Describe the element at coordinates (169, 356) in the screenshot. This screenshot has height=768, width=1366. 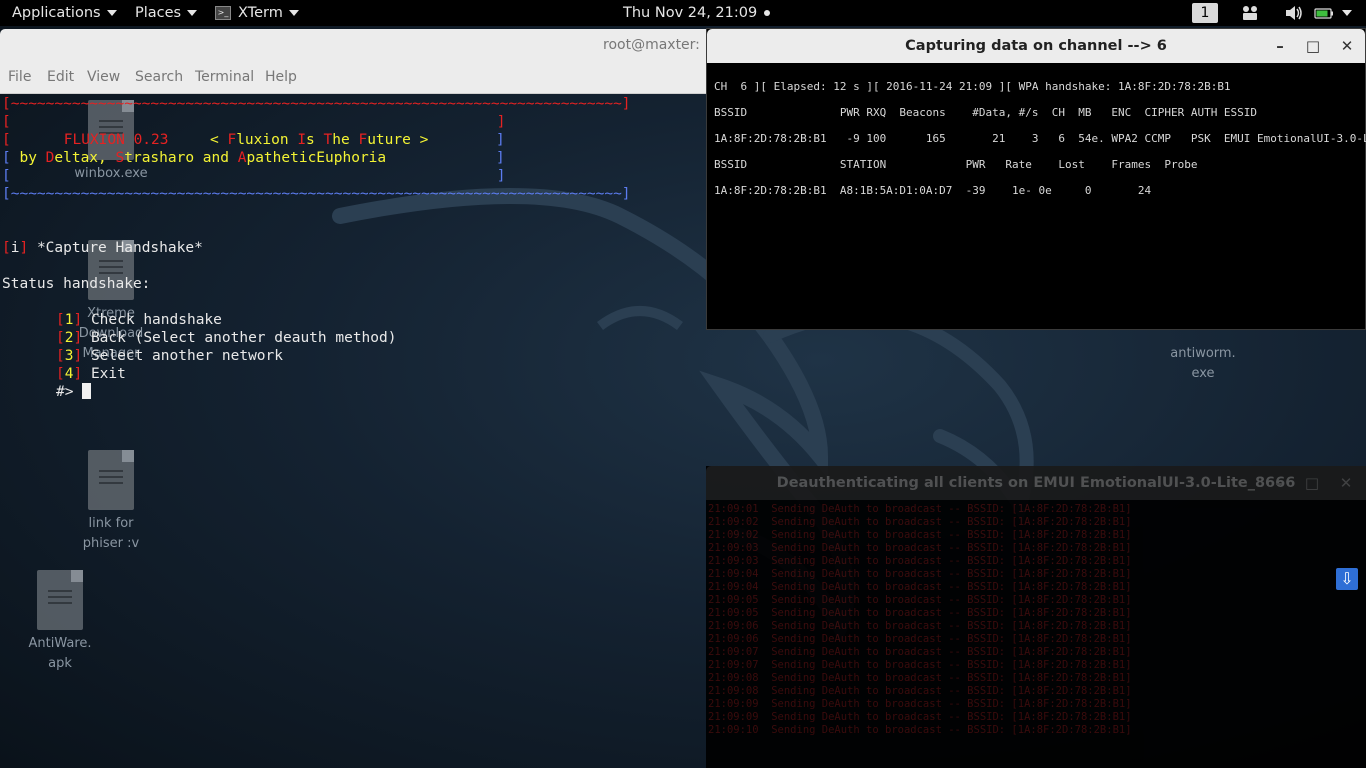
I see `option-select-network: [3] Select another network` at that location.